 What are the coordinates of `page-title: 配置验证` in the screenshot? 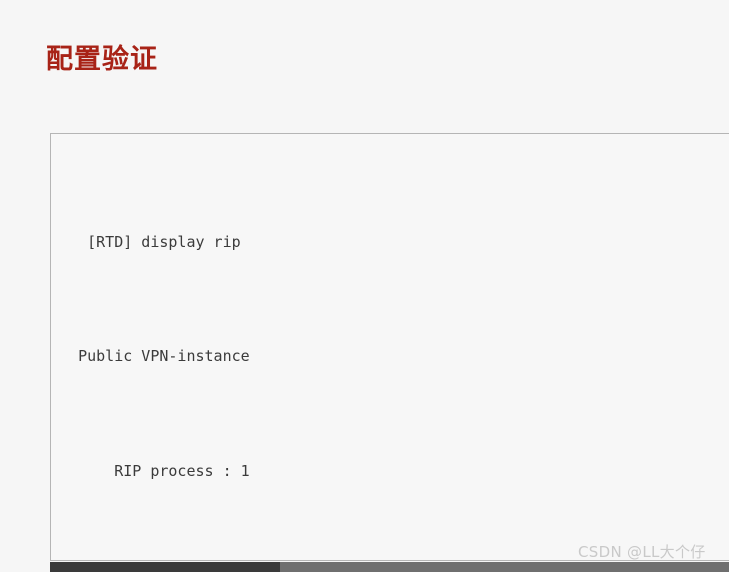 It's located at (102, 59).